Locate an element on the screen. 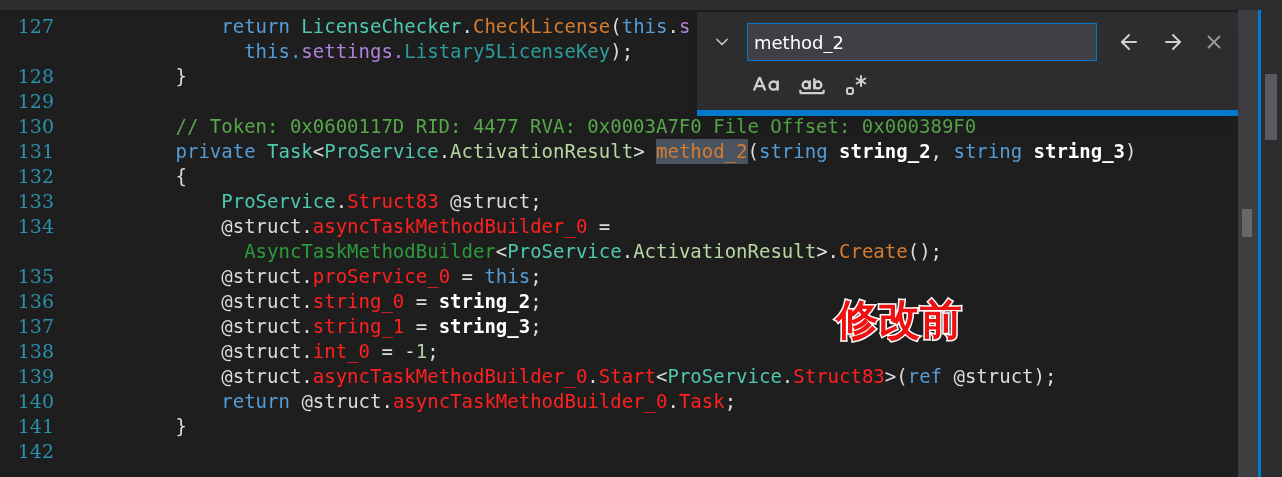 The height and width of the screenshot is (477, 1282). line-number: 136 is located at coordinates (35, 301).